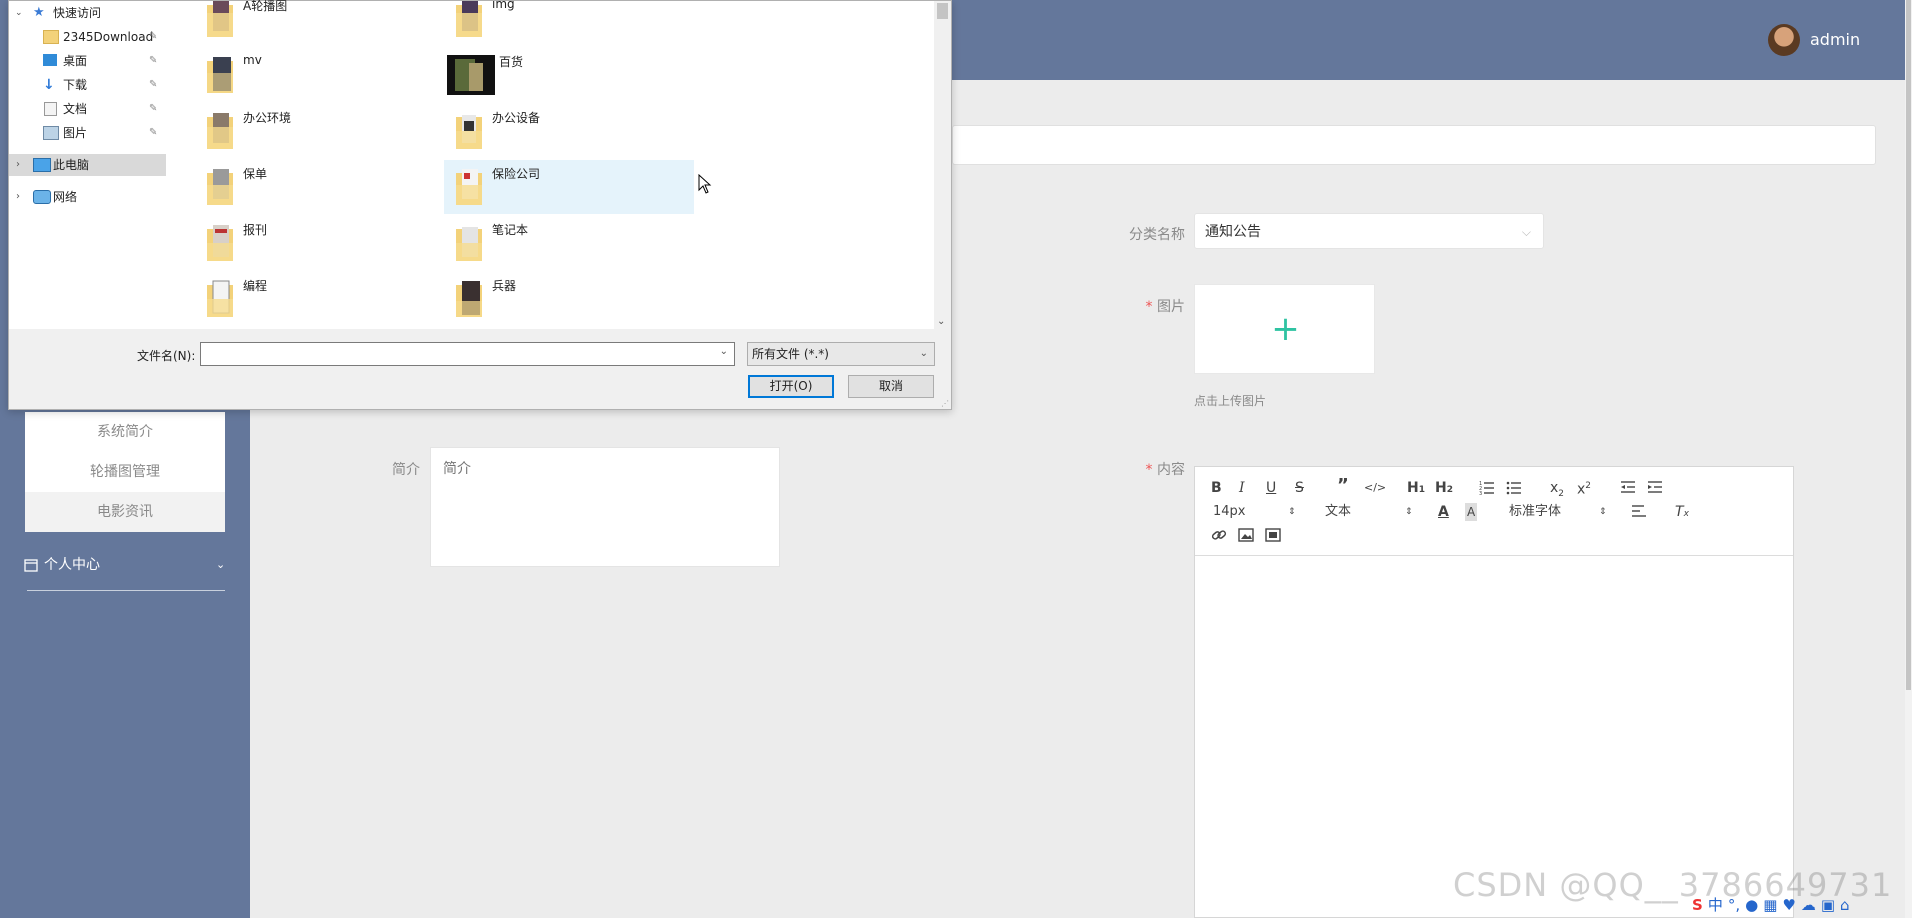 This screenshot has height=918, width=1912. What do you see at coordinates (1338, 511) in the screenshot?
I see `block-format-value: 文本` at bounding box center [1338, 511].